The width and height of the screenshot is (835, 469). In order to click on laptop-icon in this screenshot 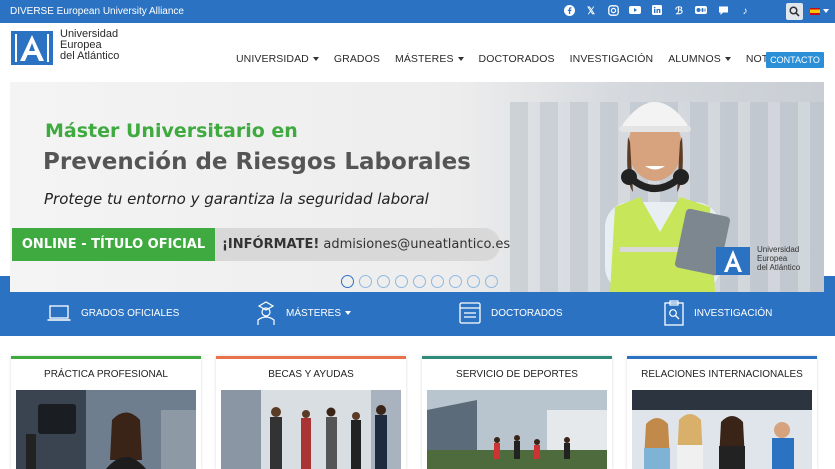, I will do `click(59, 312)`.